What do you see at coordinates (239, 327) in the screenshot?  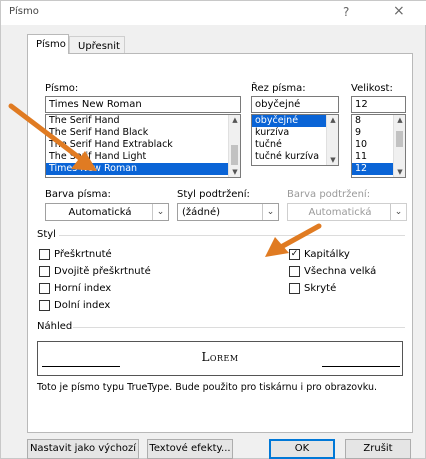 I see `preview-divider` at bounding box center [239, 327].